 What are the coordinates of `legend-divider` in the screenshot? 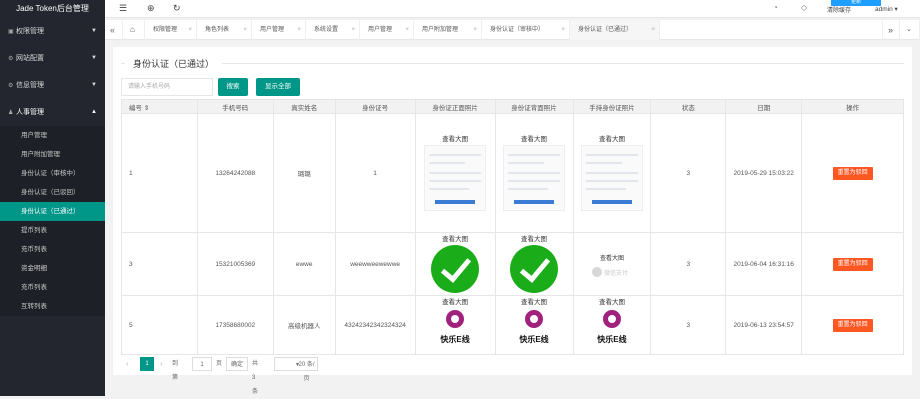 It's located at (512, 63).